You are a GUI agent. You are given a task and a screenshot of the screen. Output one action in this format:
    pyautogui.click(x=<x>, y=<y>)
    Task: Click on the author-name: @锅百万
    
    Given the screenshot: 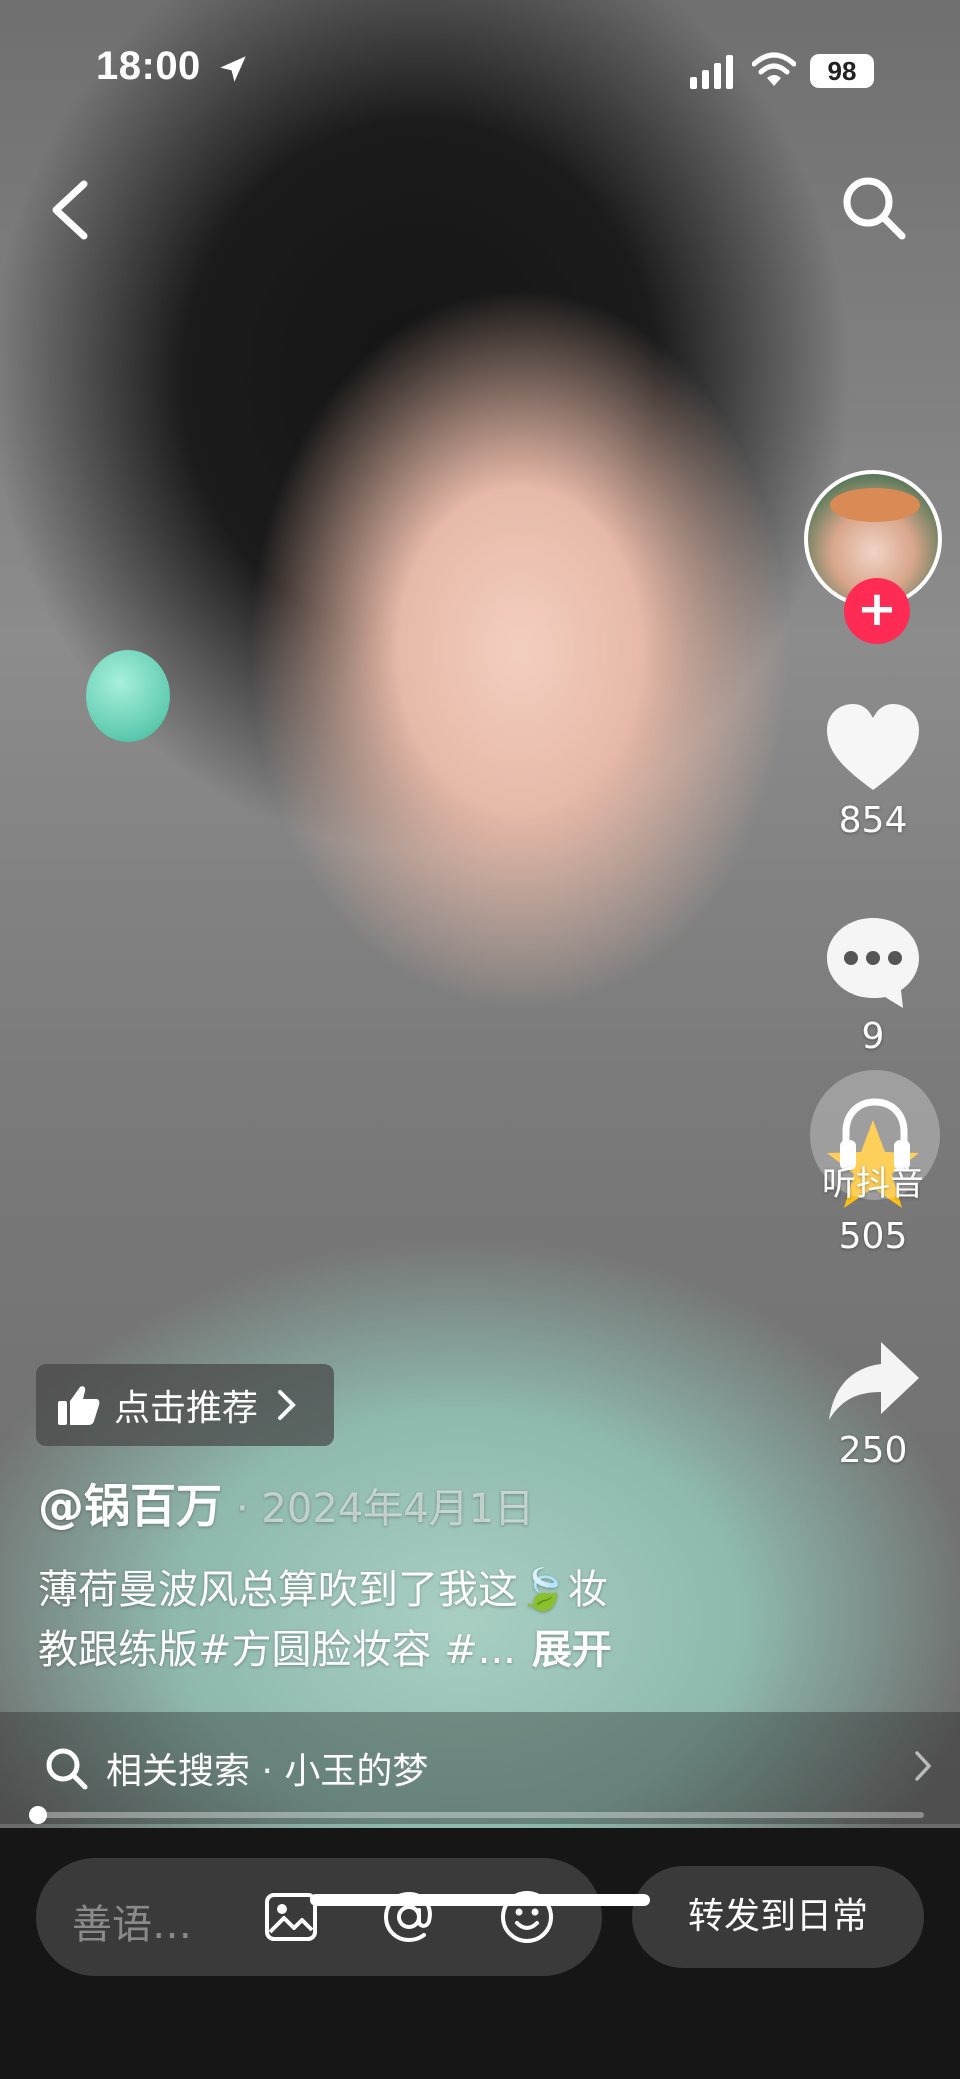 What is the action you would take?
    pyautogui.click(x=130, y=1506)
    